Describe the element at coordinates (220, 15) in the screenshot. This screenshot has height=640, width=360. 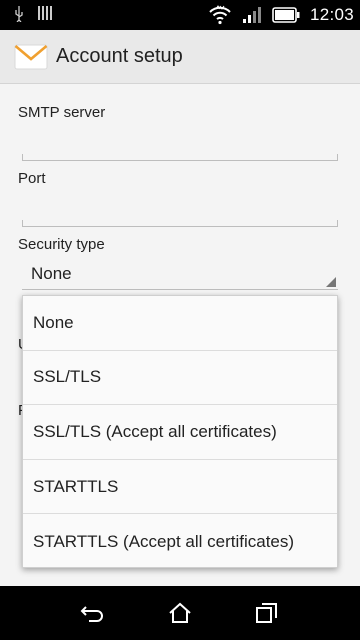
I see `wifi-icon` at that location.